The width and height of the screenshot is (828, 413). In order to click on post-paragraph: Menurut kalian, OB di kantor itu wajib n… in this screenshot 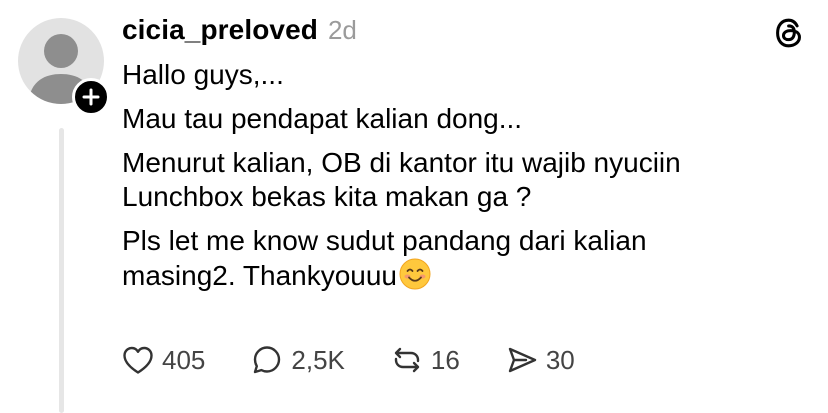, I will do `click(467, 180)`.